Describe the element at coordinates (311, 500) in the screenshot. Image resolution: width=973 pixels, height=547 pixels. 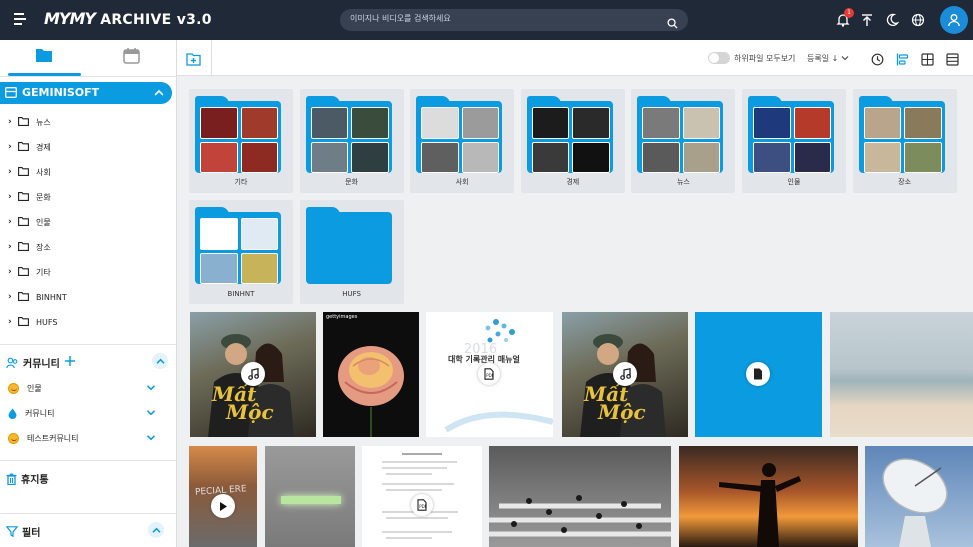
I see `glow-shape` at that location.